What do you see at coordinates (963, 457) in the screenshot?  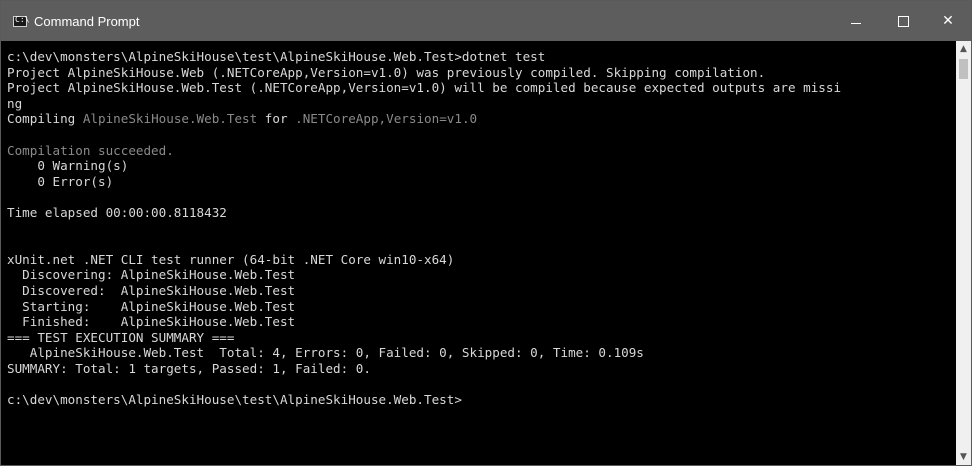 I see `scroll-down-icon: ▼` at bounding box center [963, 457].